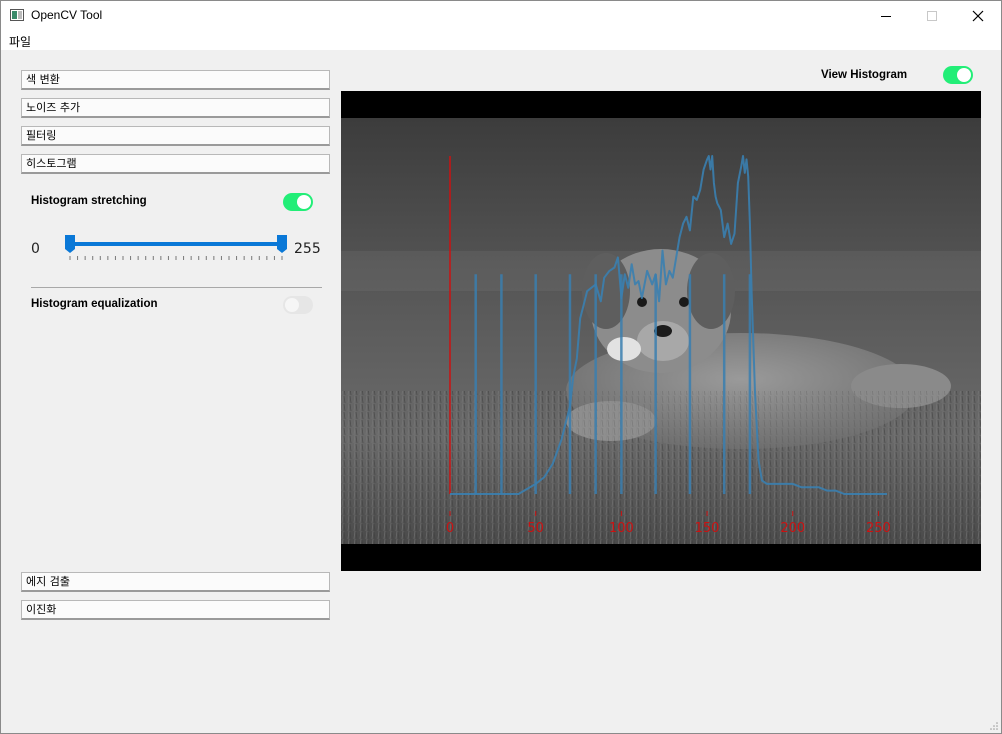 Image resolution: width=1002 pixels, height=734 pixels. I want to click on app-icon, so click(17, 15).